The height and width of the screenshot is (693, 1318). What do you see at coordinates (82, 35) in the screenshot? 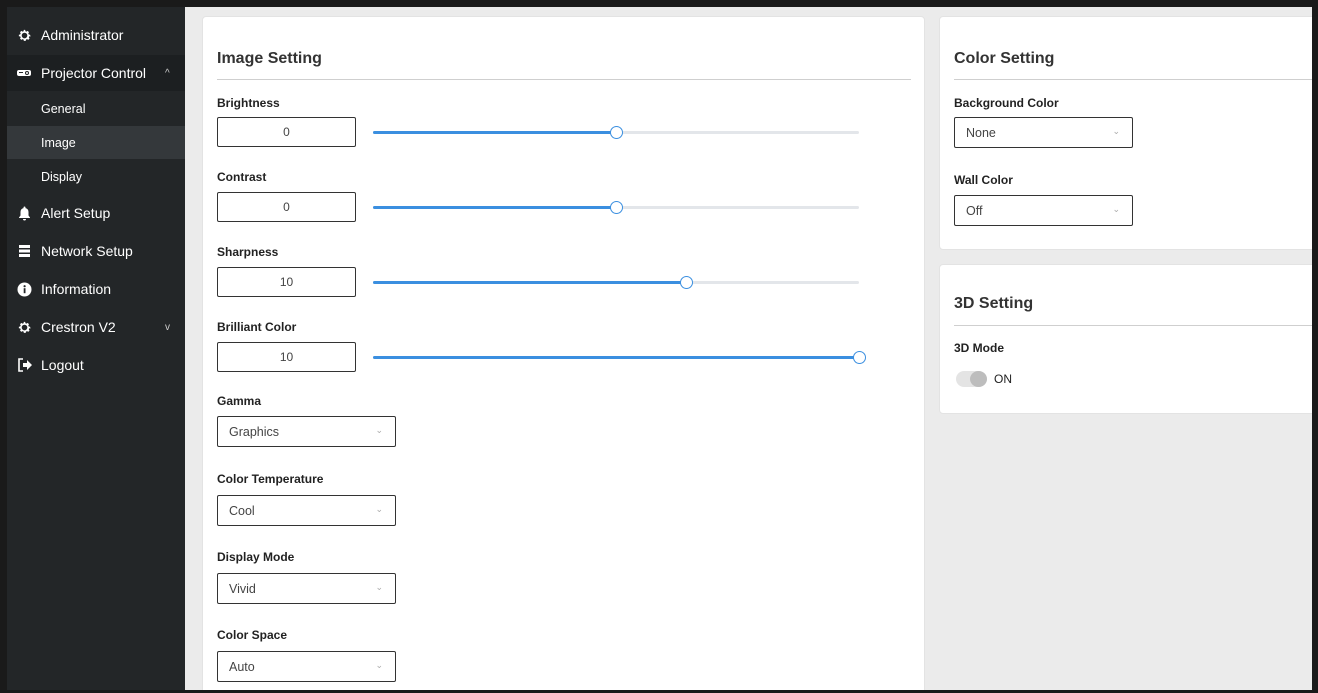
I see `sidebar-item-label: Administrator` at bounding box center [82, 35].